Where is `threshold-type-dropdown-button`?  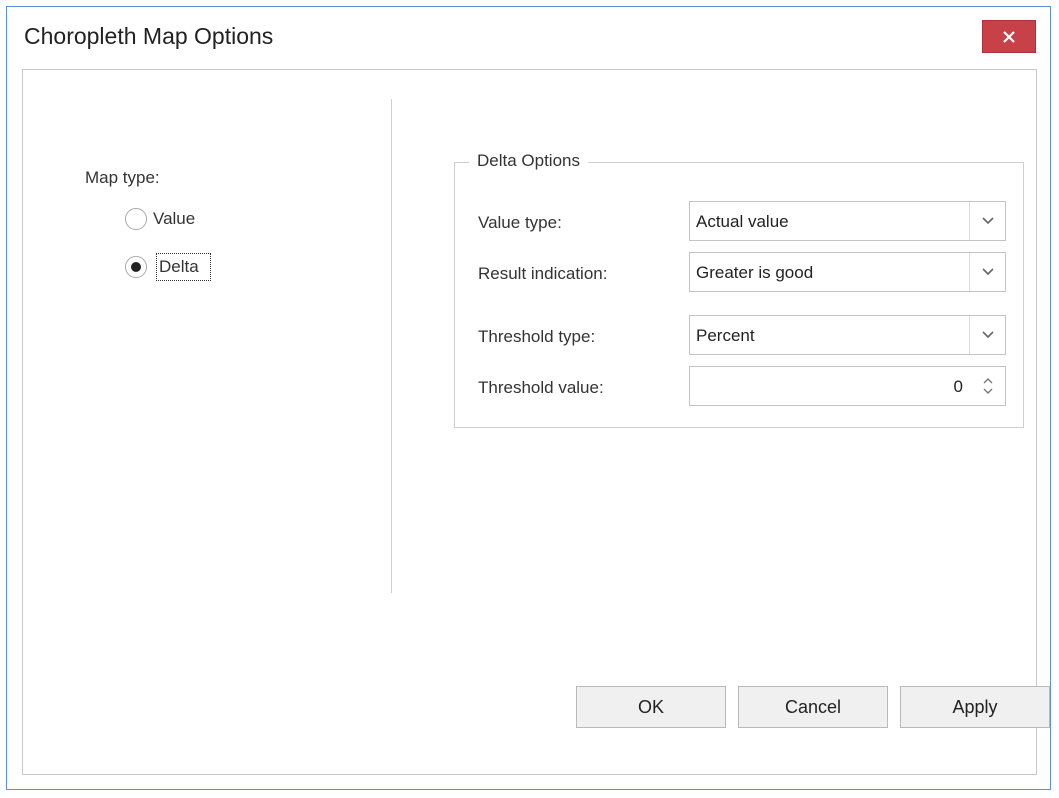 threshold-type-dropdown-button is located at coordinates (987, 335).